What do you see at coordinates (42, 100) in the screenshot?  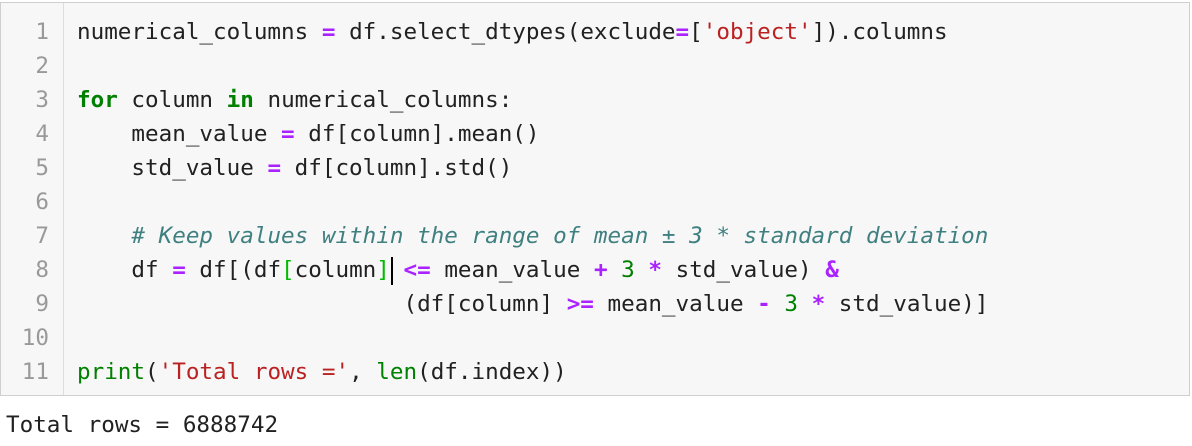 I see `line-number: 3` at bounding box center [42, 100].